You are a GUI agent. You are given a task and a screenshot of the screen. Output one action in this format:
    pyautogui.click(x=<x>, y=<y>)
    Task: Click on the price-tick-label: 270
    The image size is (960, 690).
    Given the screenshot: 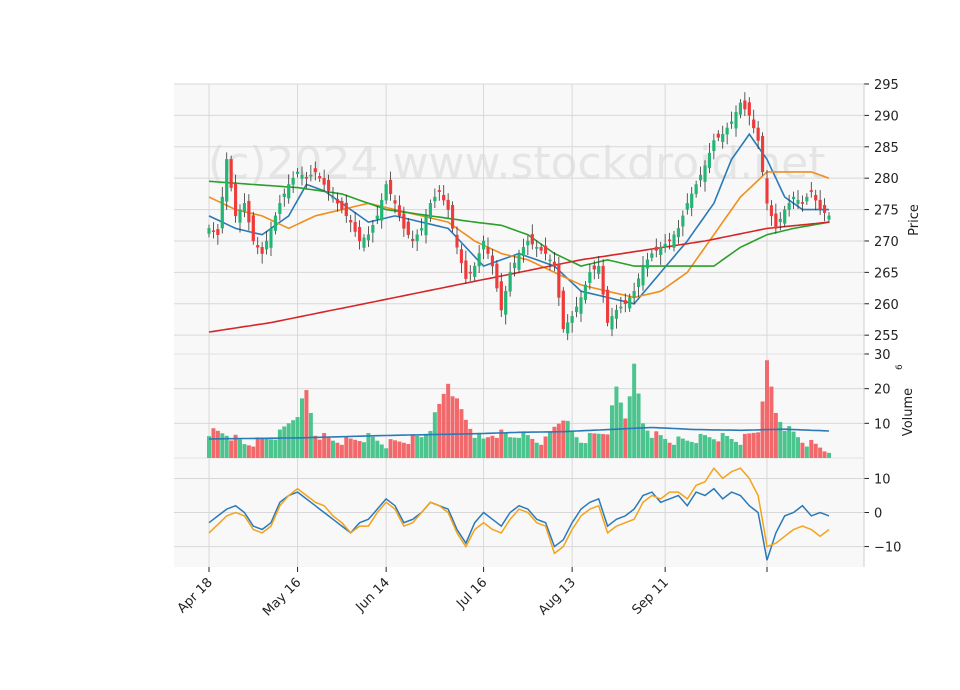 What is the action you would take?
    pyautogui.click(x=886, y=242)
    